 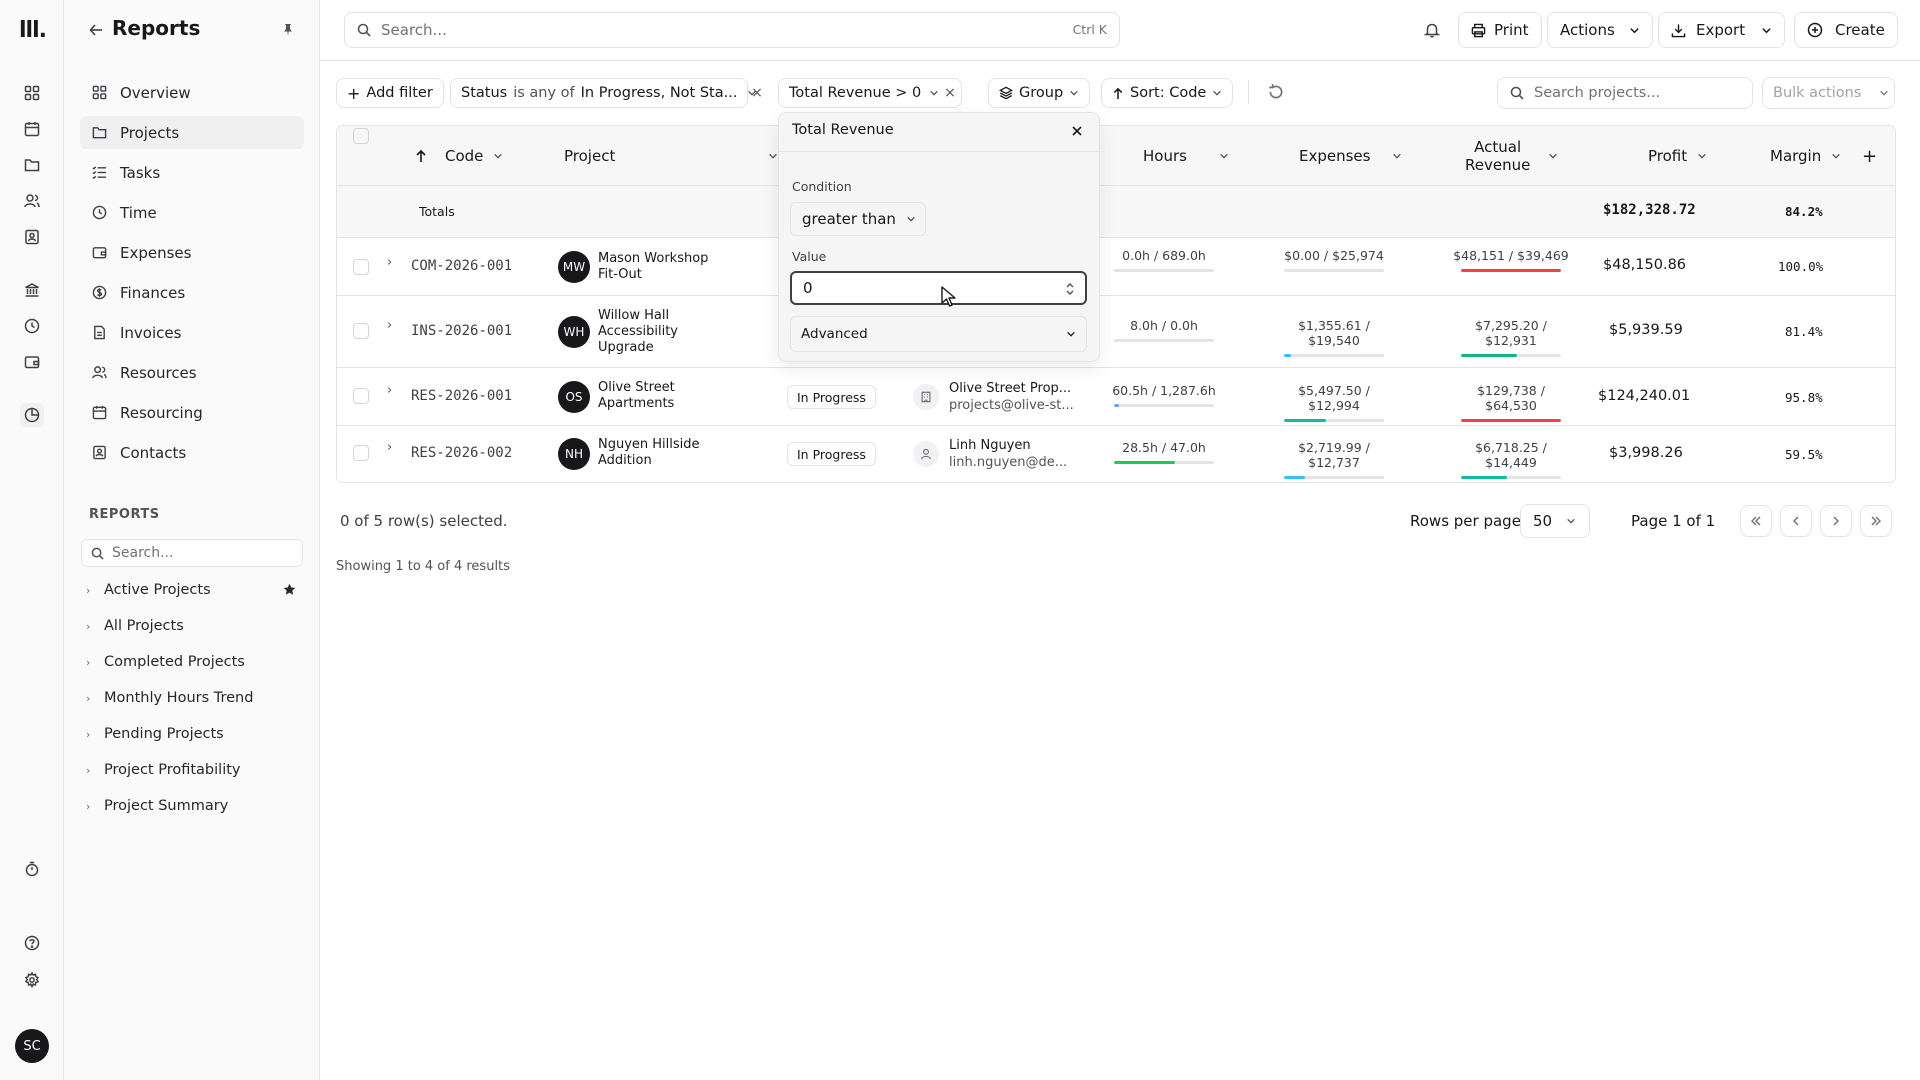 I want to click on column-header-profit: Profit, so click(x=1677, y=156).